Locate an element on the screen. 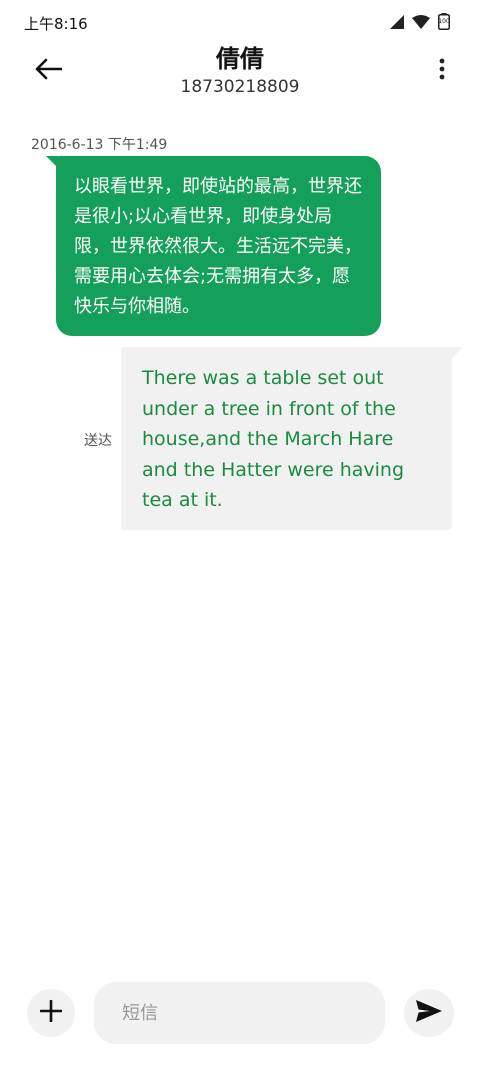 The height and width of the screenshot is (1066, 480). battery-level: 100 is located at coordinates (444, 21).